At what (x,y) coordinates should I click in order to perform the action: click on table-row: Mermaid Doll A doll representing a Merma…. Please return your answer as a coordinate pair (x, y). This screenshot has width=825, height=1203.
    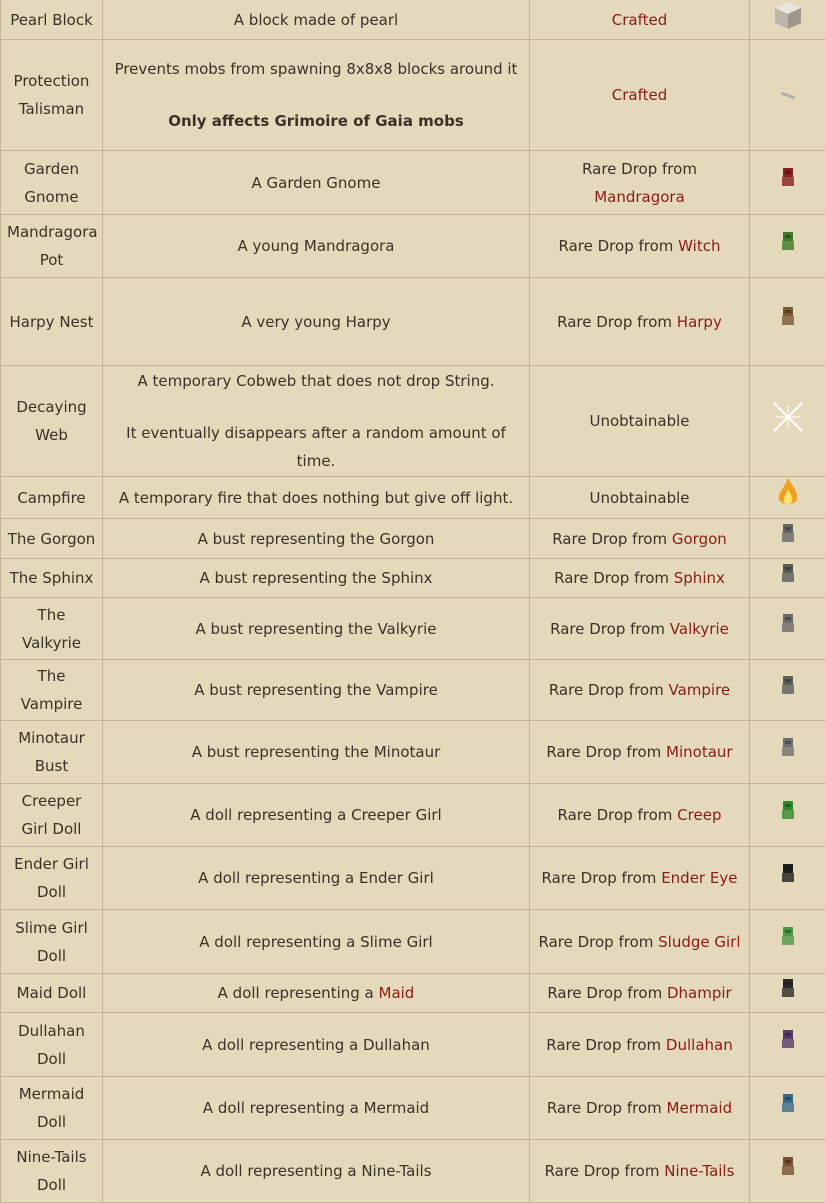
    Looking at the image, I should click on (413, 1108).